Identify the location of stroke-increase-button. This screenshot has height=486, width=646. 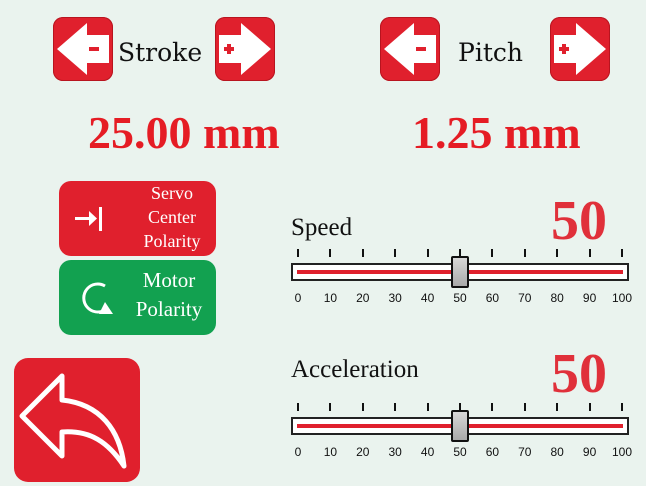
(245, 49).